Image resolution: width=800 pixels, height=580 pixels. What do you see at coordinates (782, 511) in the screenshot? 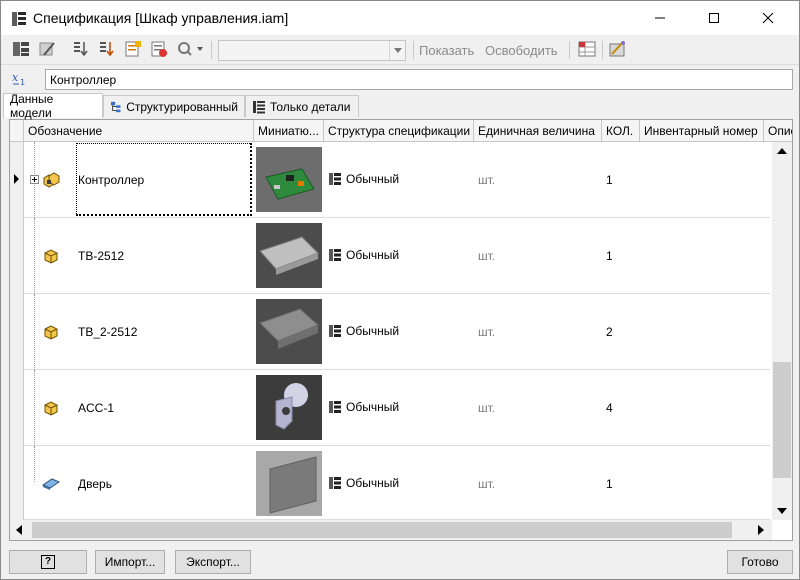
I see `scroll-down-icon` at bounding box center [782, 511].